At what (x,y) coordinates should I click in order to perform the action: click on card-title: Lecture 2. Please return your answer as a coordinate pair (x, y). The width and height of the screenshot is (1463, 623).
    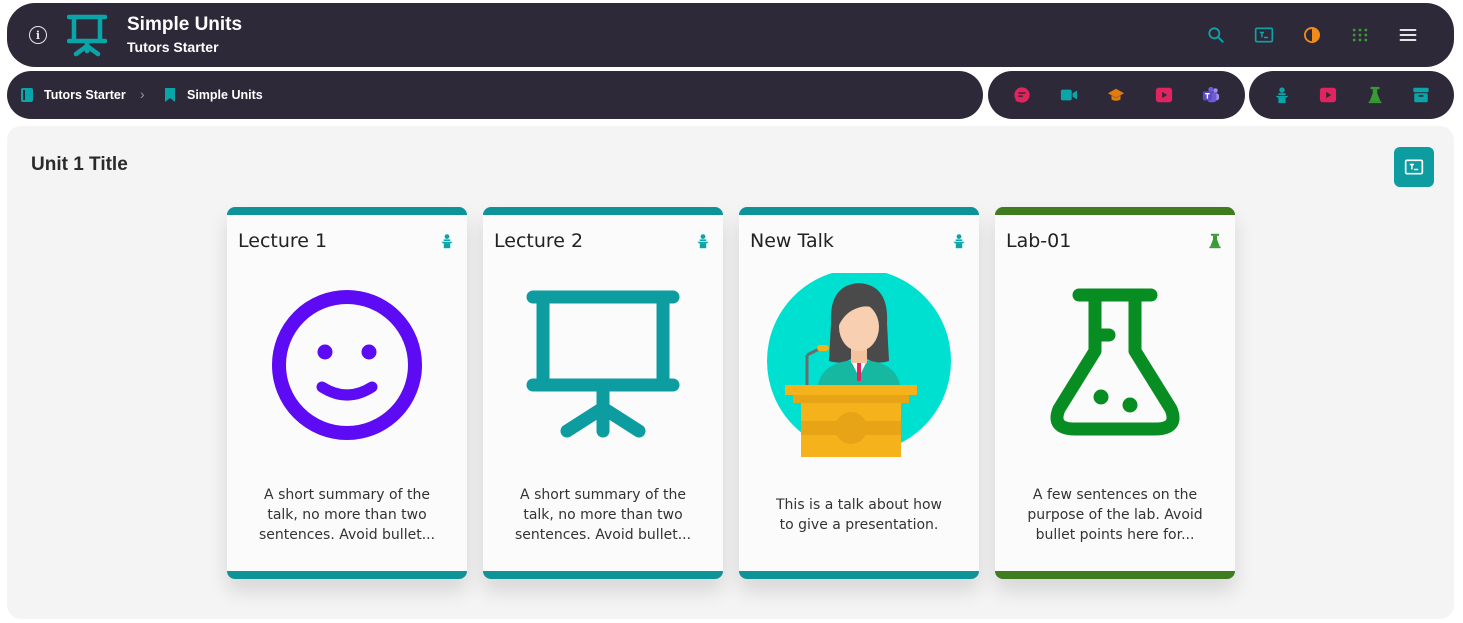
    Looking at the image, I should click on (539, 241).